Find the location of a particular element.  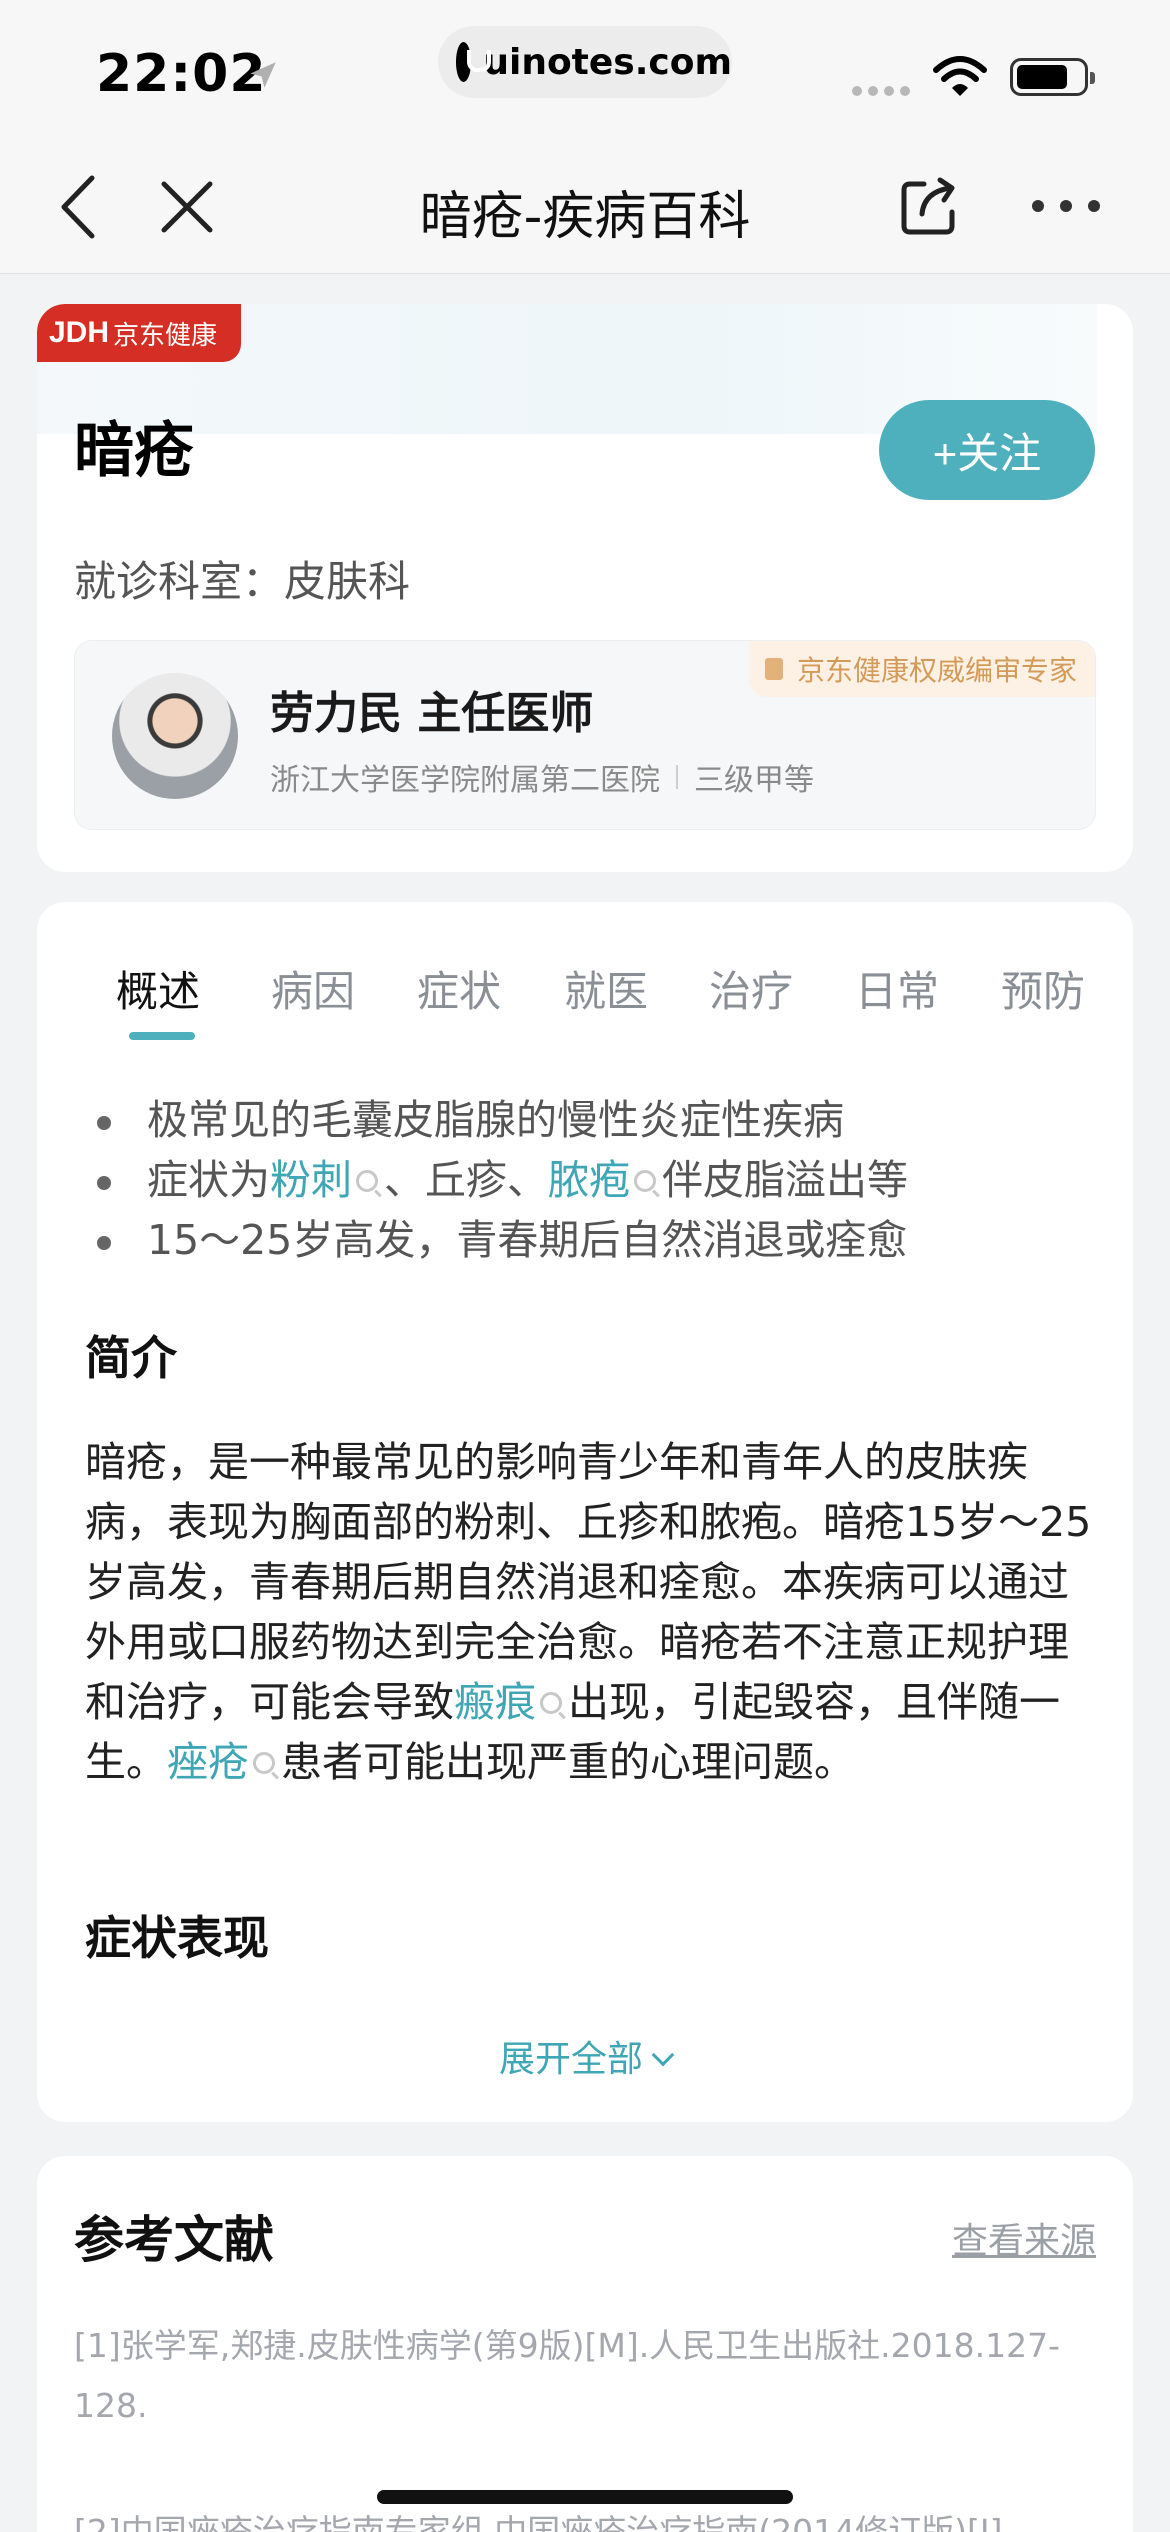

share-icon is located at coordinates (930, 206).